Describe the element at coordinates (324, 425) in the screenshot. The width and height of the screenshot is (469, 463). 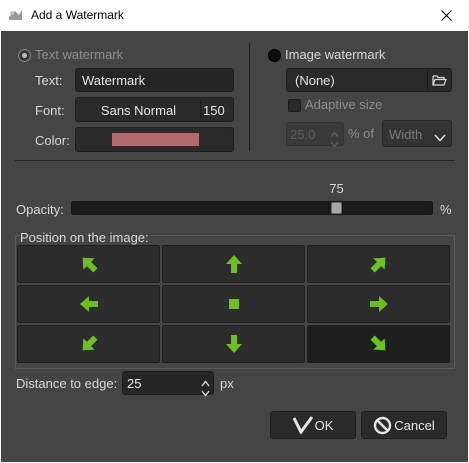
I see `ok-label: OK` at that location.